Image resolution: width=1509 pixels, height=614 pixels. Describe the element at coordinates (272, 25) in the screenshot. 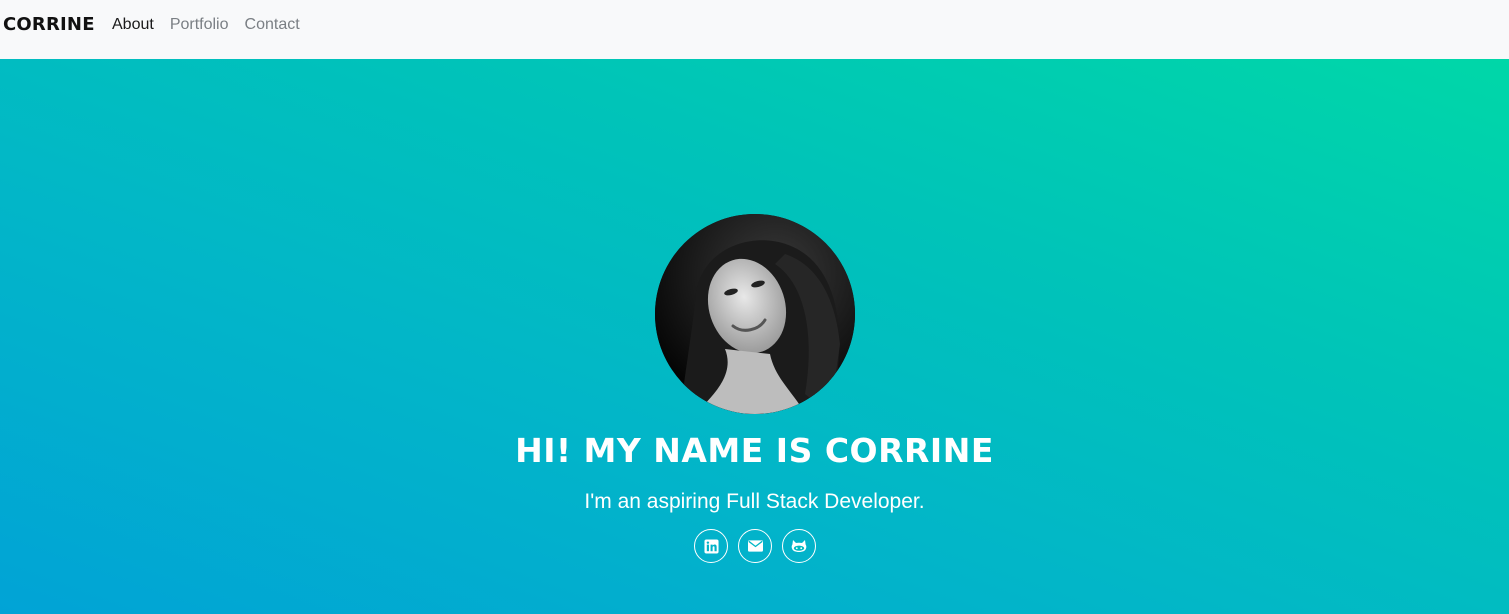

I see `nav-link-contact: Contact` at that location.